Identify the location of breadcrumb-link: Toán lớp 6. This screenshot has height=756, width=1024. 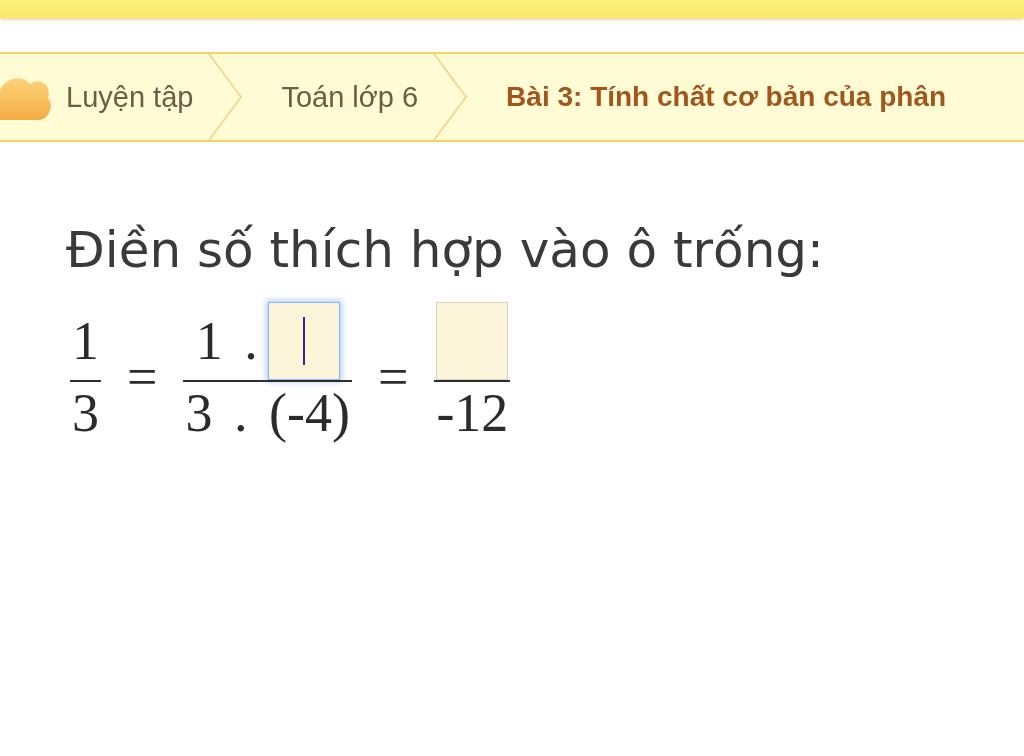
(350, 97).